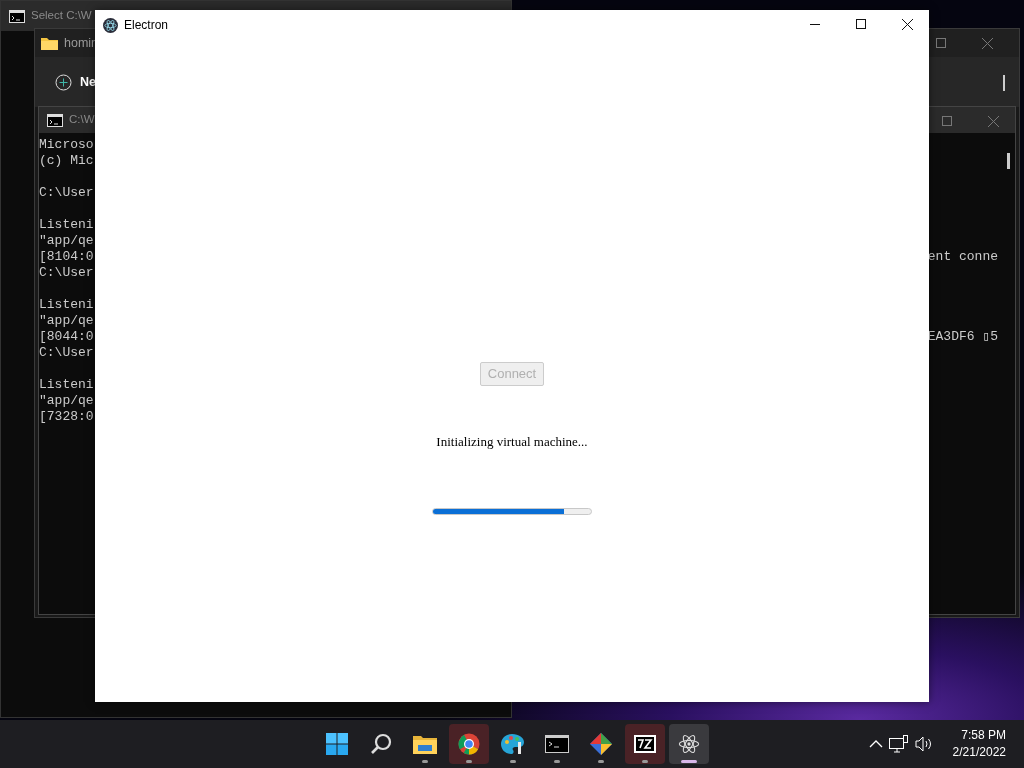 The width and height of the screenshot is (1024, 768). What do you see at coordinates (66, 145) in the screenshot?
I see `console-line: Microso` at bounding box center [66, 145].